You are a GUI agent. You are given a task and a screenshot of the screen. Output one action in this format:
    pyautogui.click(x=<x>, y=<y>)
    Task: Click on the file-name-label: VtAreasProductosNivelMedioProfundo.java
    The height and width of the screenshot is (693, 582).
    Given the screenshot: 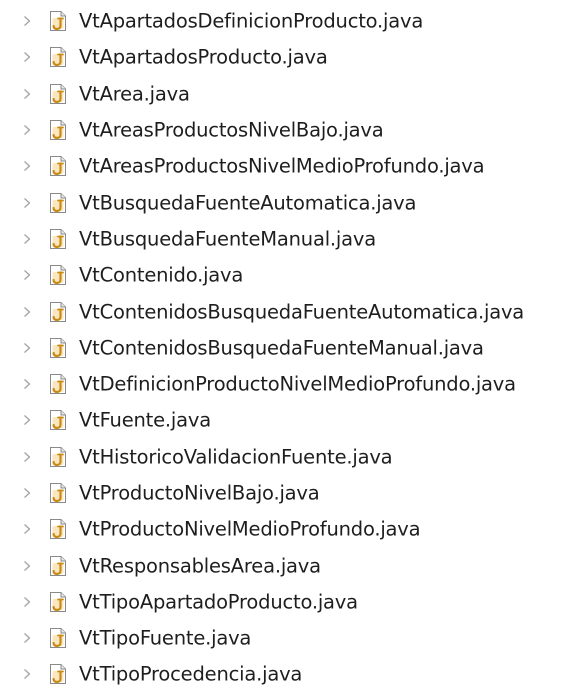 What is the action you would take?
    pyautogui.click(x=282, y=166)
    